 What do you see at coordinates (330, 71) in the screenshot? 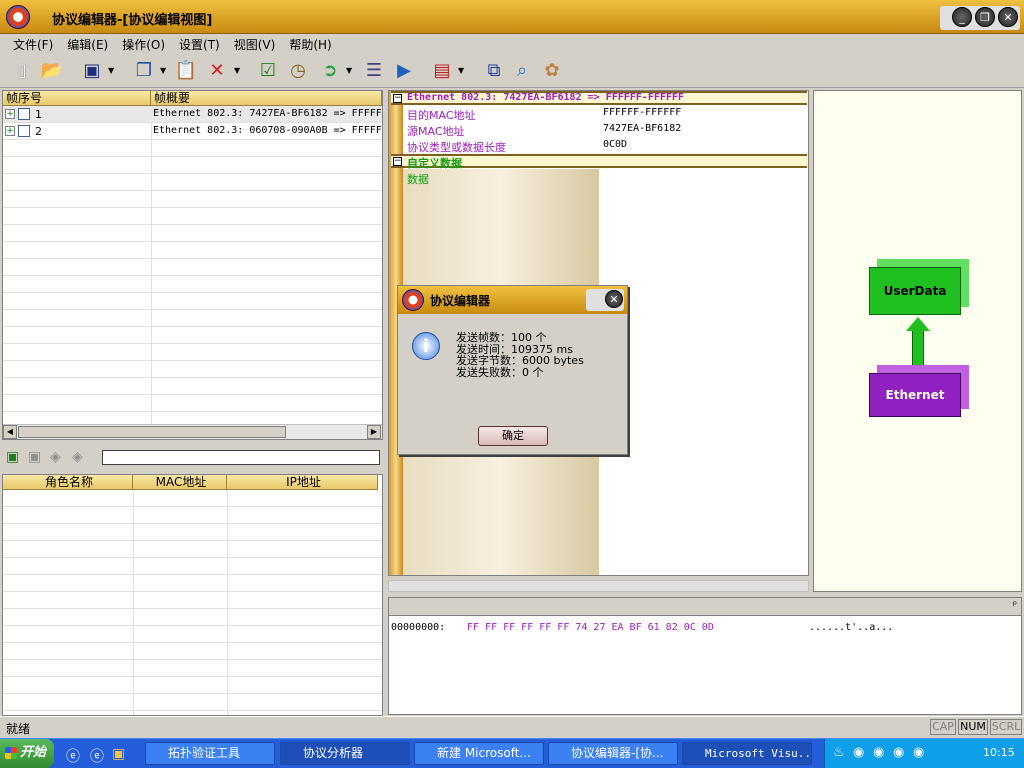
I see `export-icon: ➲` at bounding box center [330, 71].